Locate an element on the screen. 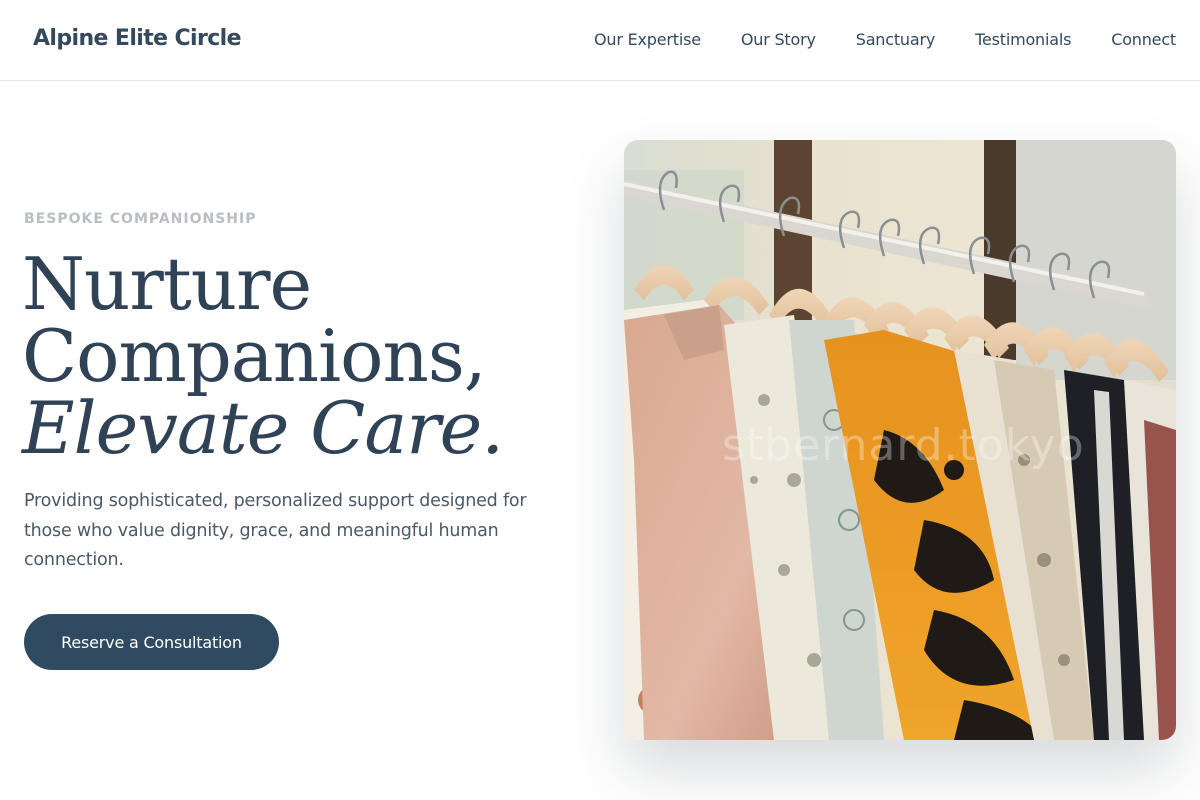 The height and width of the screenshot is (800, 1200). image-watermark: stbernard.tokyo is located at coordinates (903, 445).